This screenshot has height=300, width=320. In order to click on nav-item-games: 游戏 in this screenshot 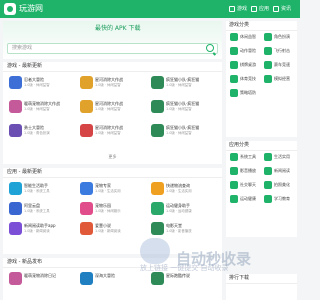, I will do `click(238, 9)`.